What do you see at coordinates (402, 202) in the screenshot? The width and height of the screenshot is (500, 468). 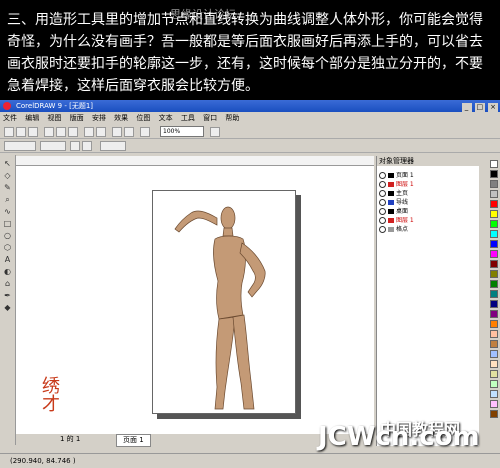 I see `layer-name: 导线` at bounding box center [402, 202].